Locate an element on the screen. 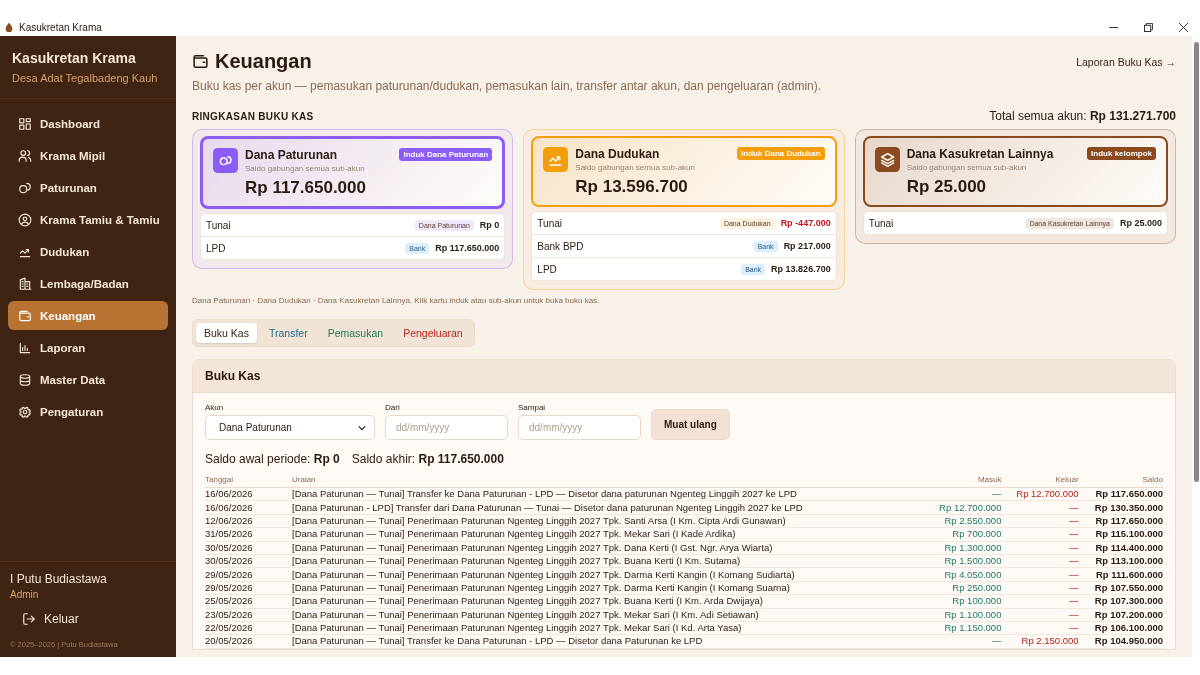 This screenshot has height=675, width=1200. table-cell: Rp 113.100.000 is located at coordinates (1120, 561).